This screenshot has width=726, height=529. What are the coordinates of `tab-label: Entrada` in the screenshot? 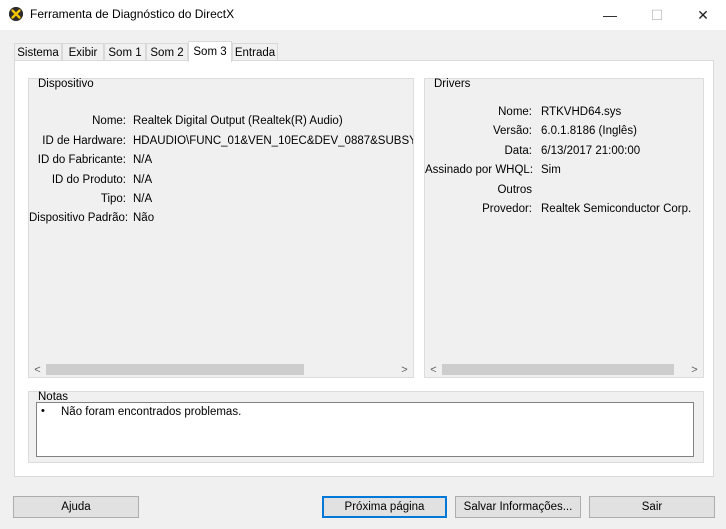 It's located at (255, 52).